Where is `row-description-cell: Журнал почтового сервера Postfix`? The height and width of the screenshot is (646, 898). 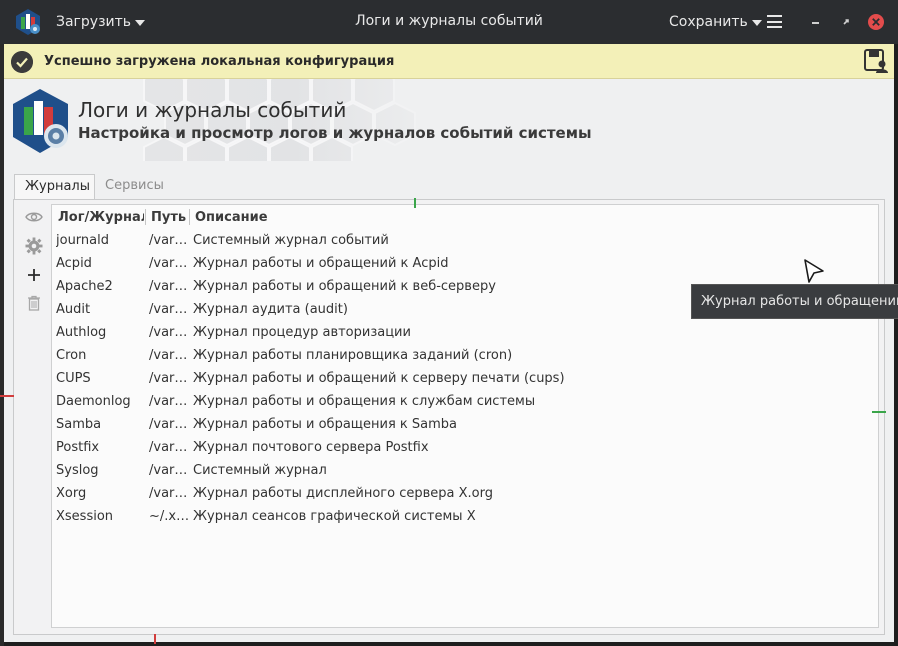 row-description-cell: Журнал почтового сервера Postfix is located at coordinates (311, 447).